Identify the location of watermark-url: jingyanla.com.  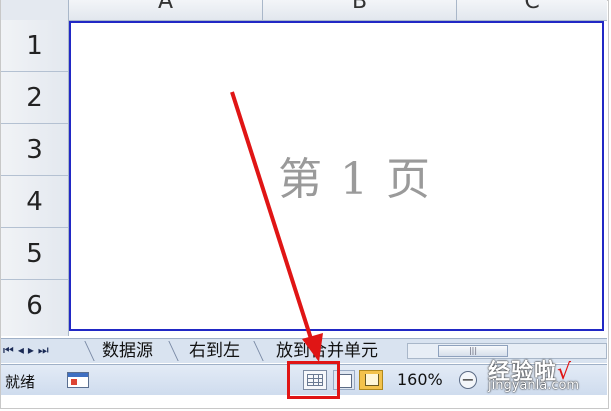
(534, 385).